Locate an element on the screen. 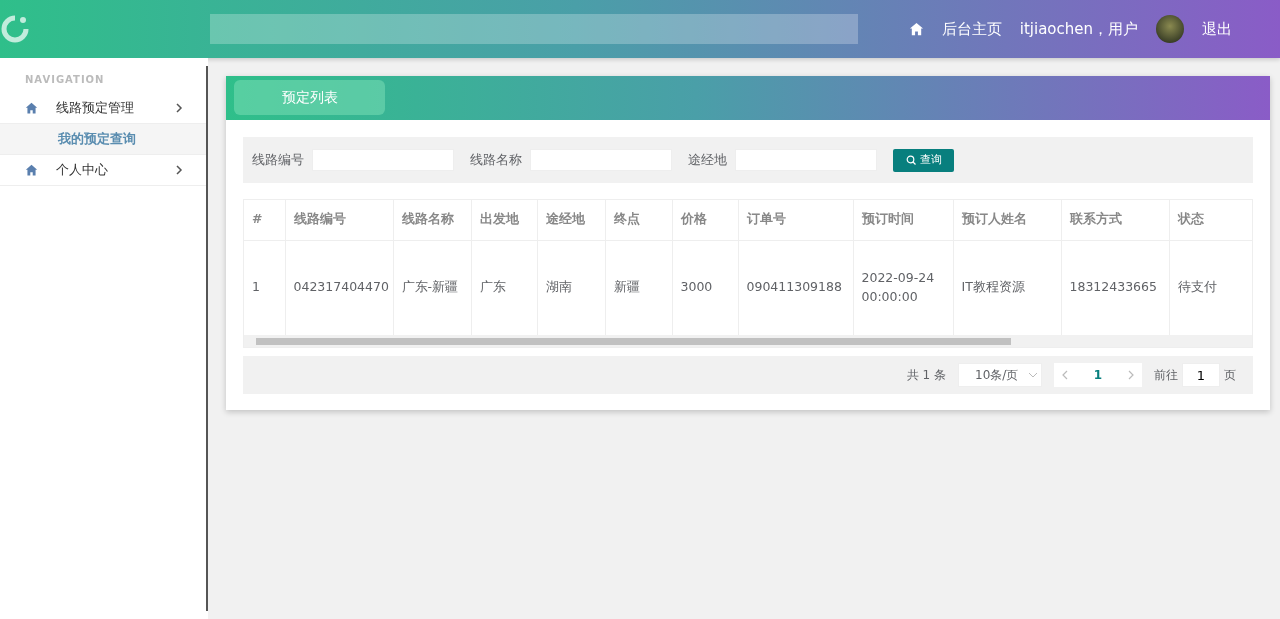  prev-icon is located at coordinates (1065, 375).